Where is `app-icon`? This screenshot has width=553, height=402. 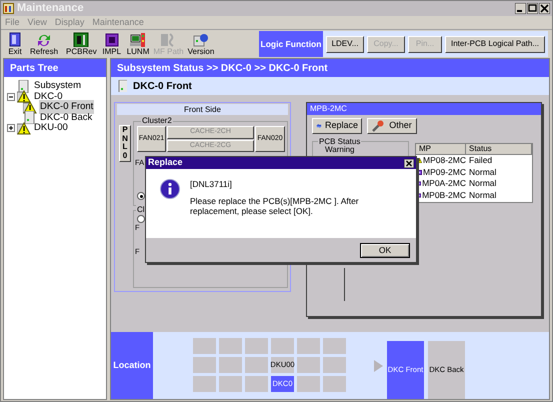
app-icon is located at coordinates (8, 8).